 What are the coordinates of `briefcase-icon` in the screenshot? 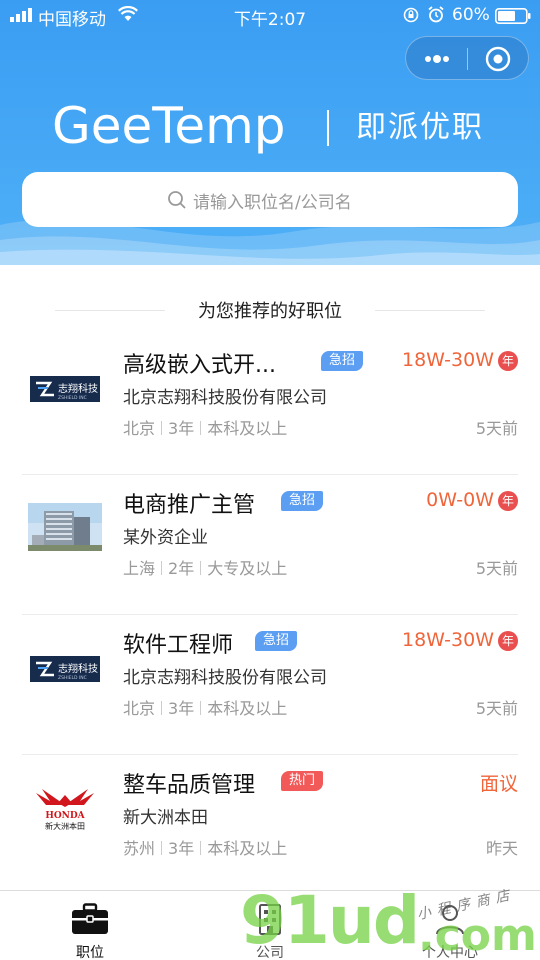 It's located at (90, 918).